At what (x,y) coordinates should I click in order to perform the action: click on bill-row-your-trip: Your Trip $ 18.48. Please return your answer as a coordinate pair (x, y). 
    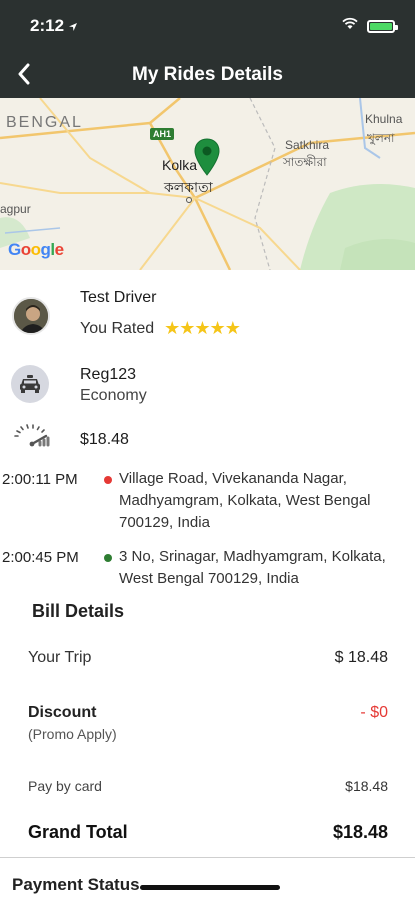
    Looking at the image, I should click on (208, 658).